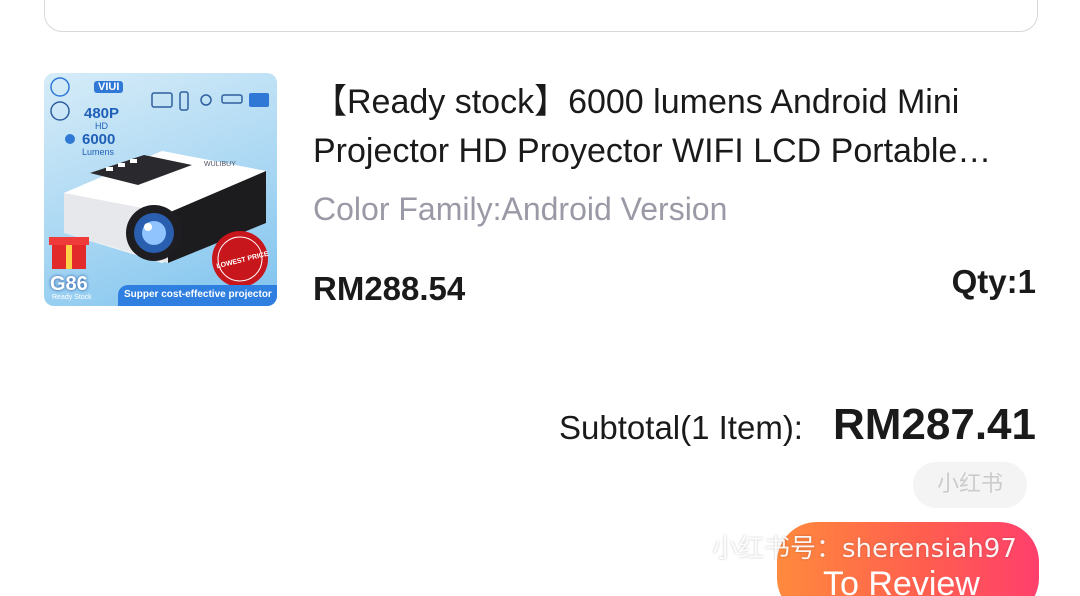 This screenshot has height=596, width=1080. Describe the element at coordinates (520, 209) in the screenshot. I see `product-variant: Color Family:Android Version` at that location.